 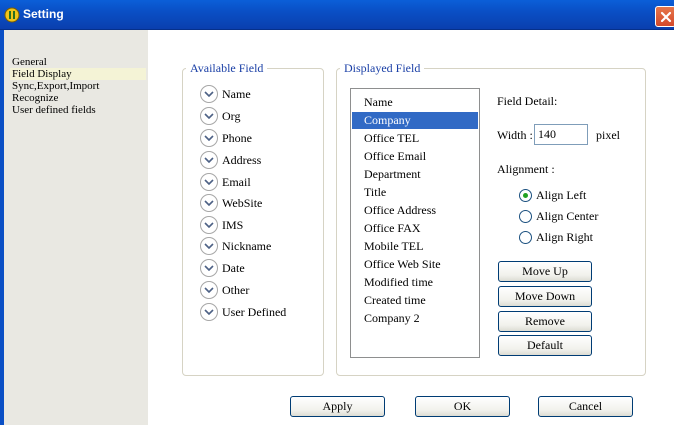 I want to click on field-label: IMS, so click(x=233, y=224).